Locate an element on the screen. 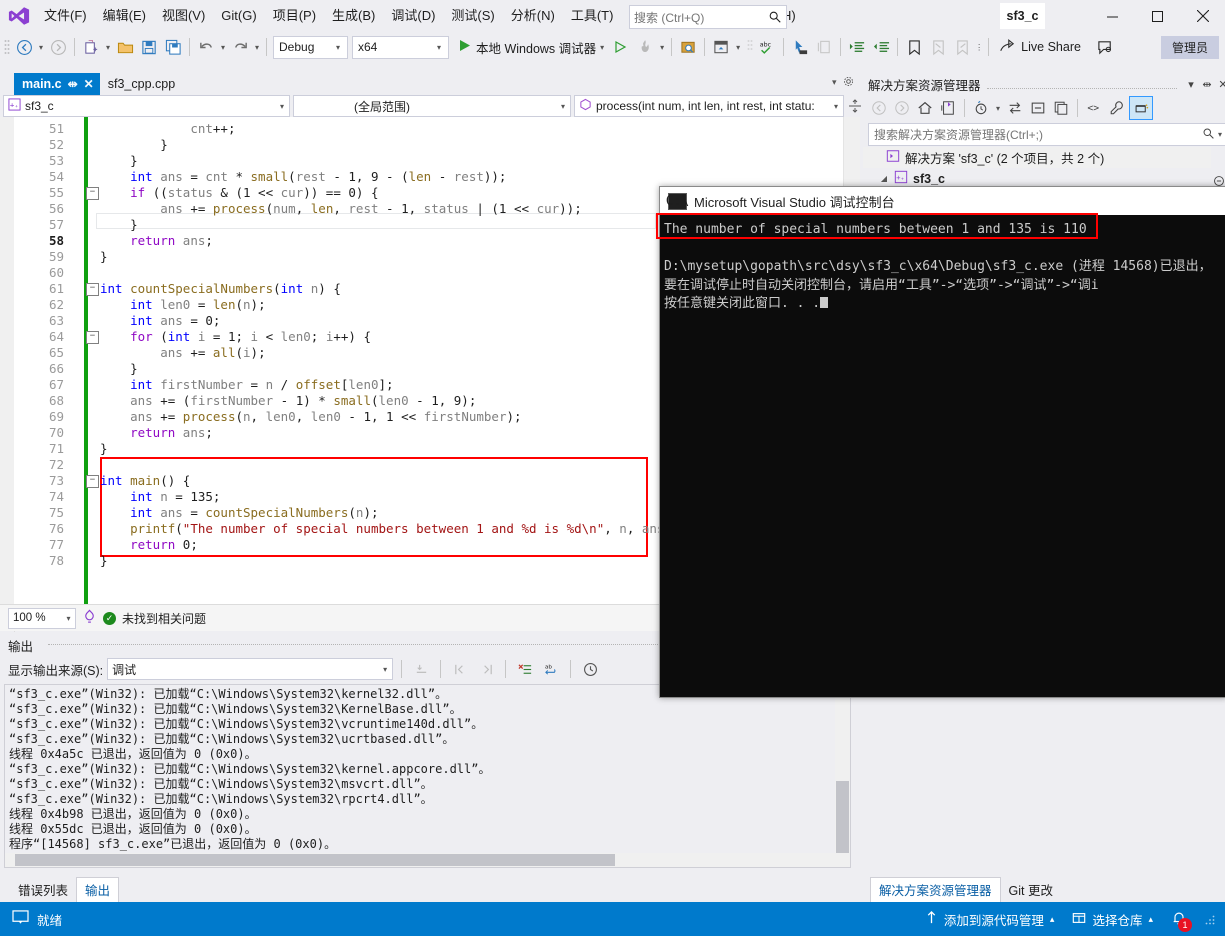 This screenshot has width=1225, height=936. solution-explorer-search-input: 搜索解决方案资源管理器(Ctrl+;) ▾ is located at coordinates (1046, 134).